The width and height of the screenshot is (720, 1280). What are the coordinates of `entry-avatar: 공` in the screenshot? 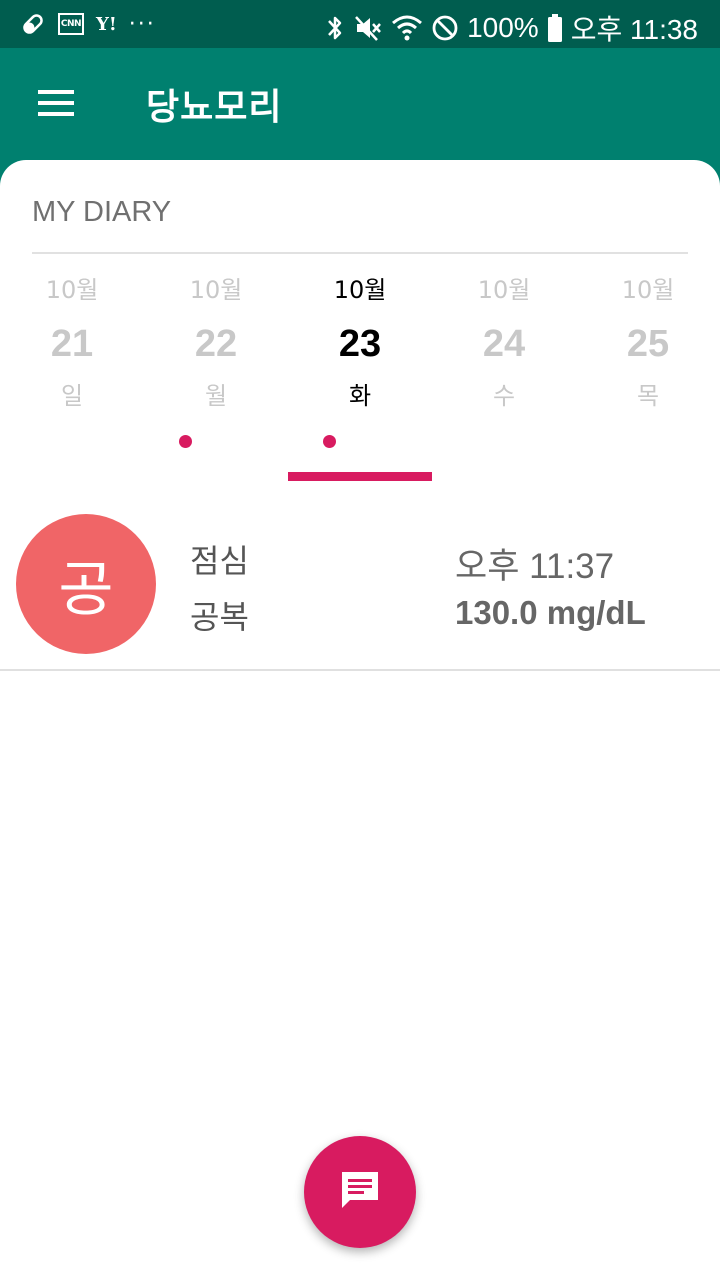 It's located at (86, 584).